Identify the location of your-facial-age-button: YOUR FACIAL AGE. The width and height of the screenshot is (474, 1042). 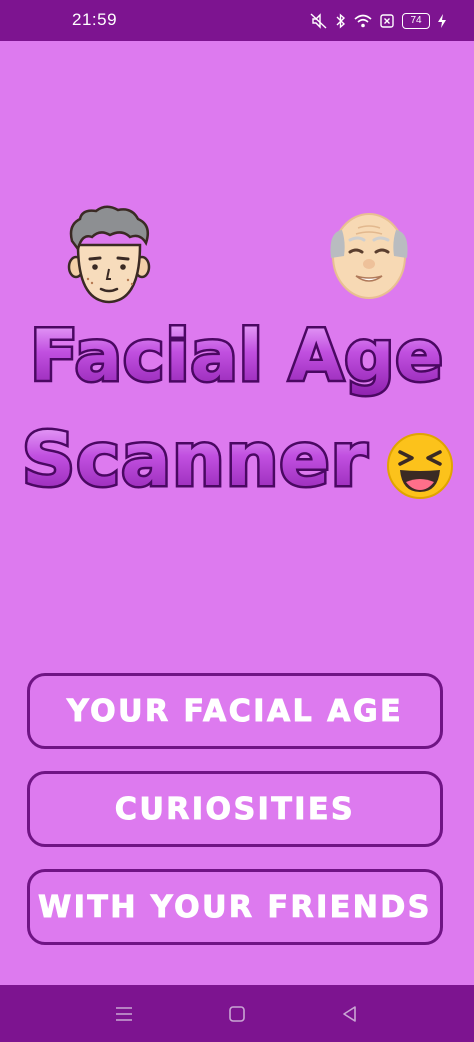
(235, 711).